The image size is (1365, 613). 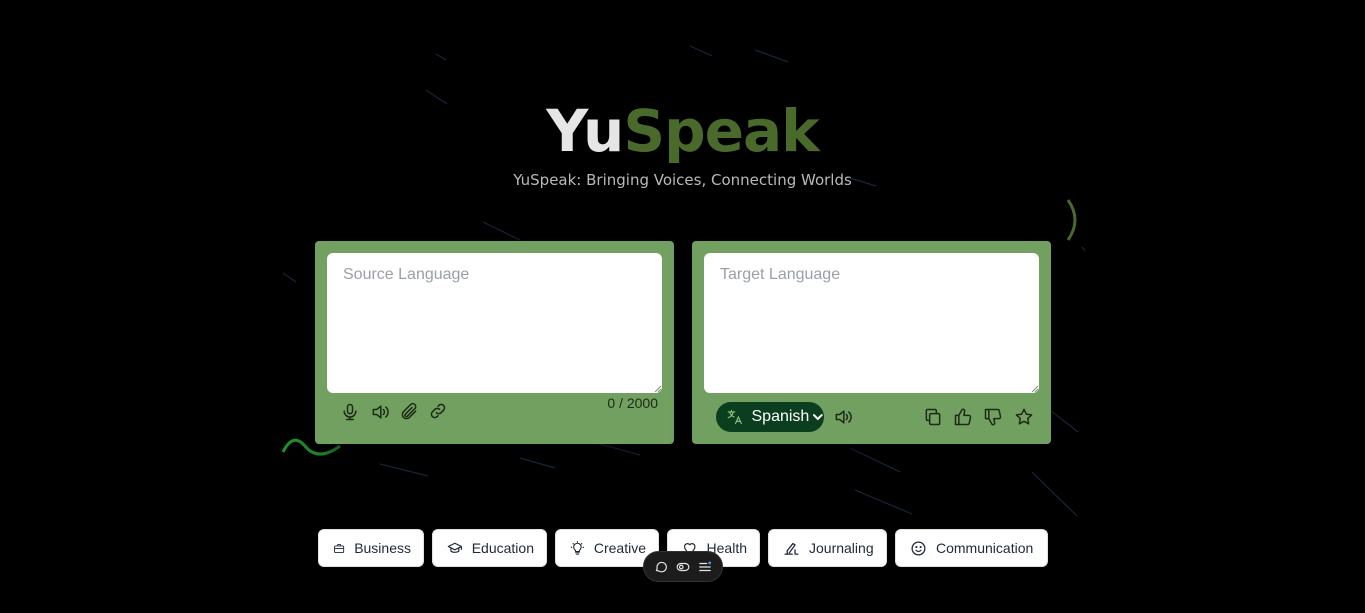 I want to click on chat-bubble-icon, so click(x=661, y=566).